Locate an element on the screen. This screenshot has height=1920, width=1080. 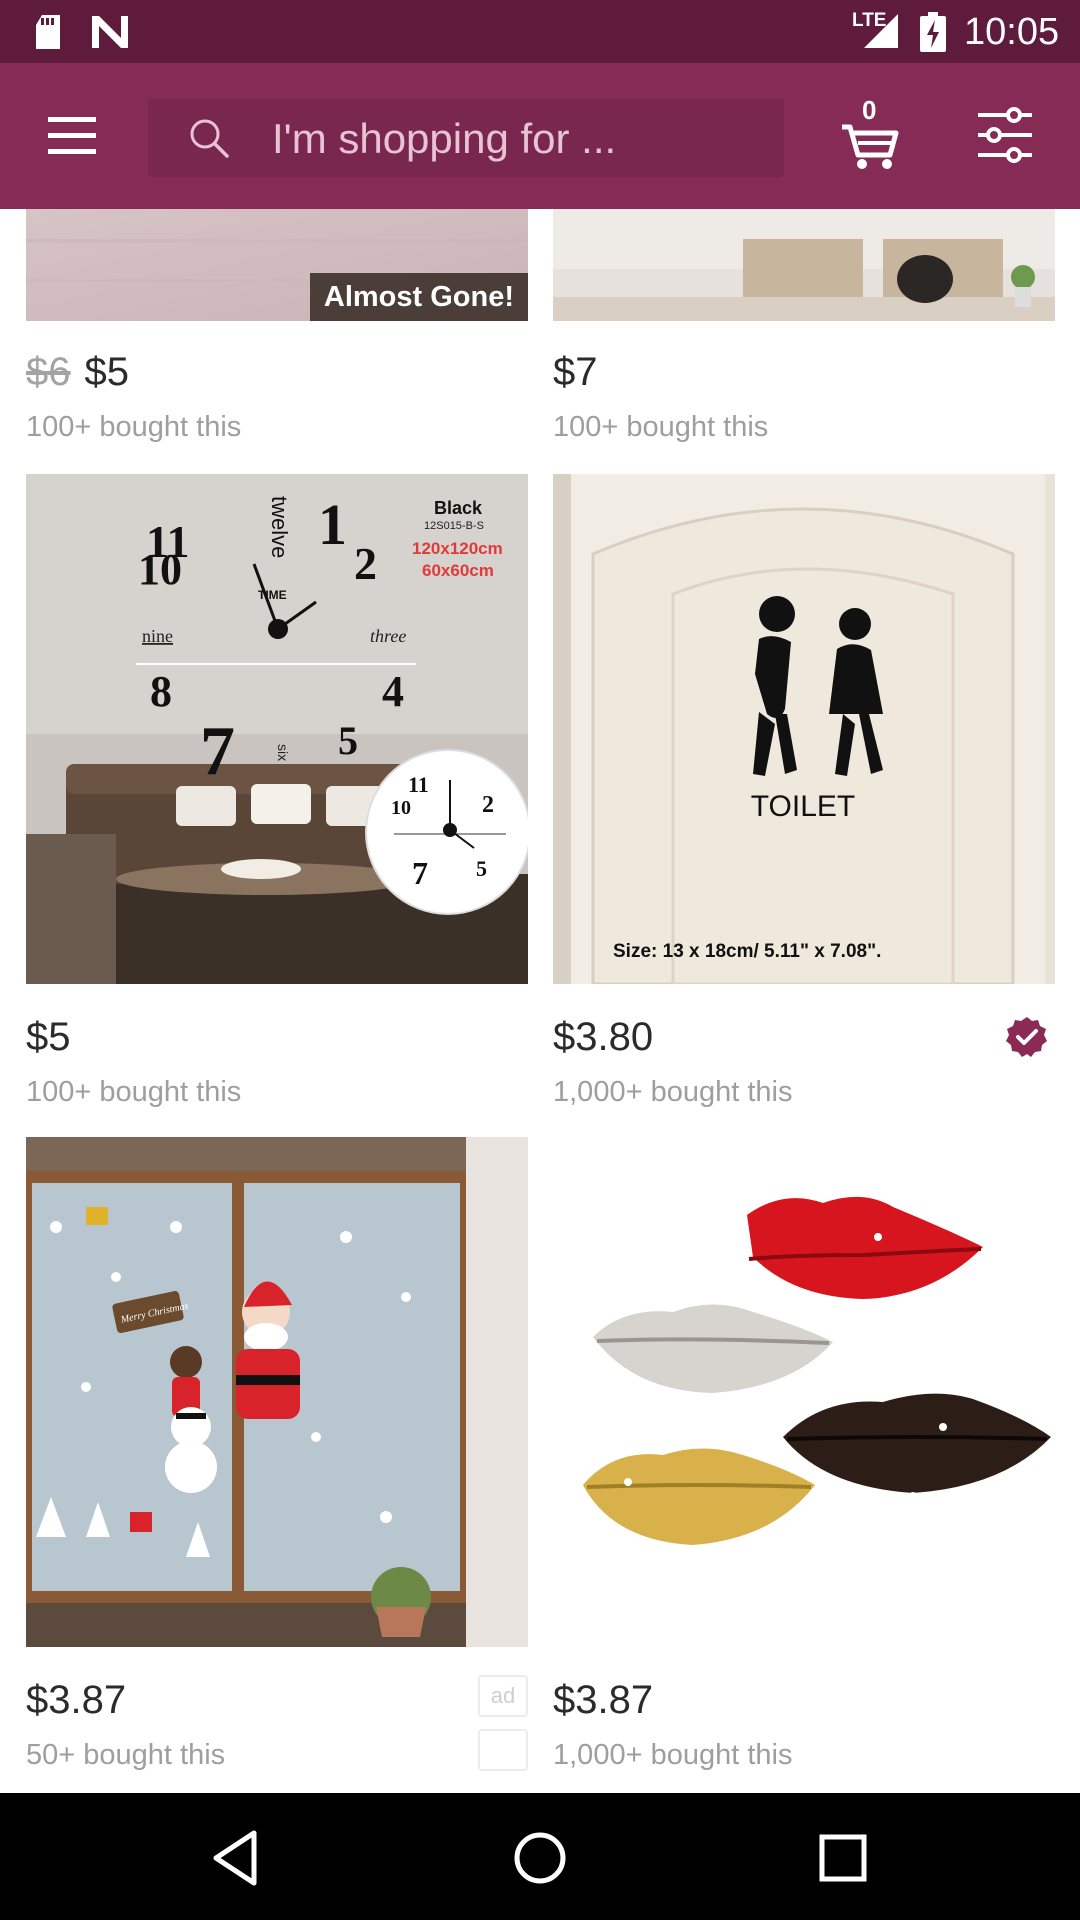
hamburger-menu-icon is located at coordinates (72, 135).